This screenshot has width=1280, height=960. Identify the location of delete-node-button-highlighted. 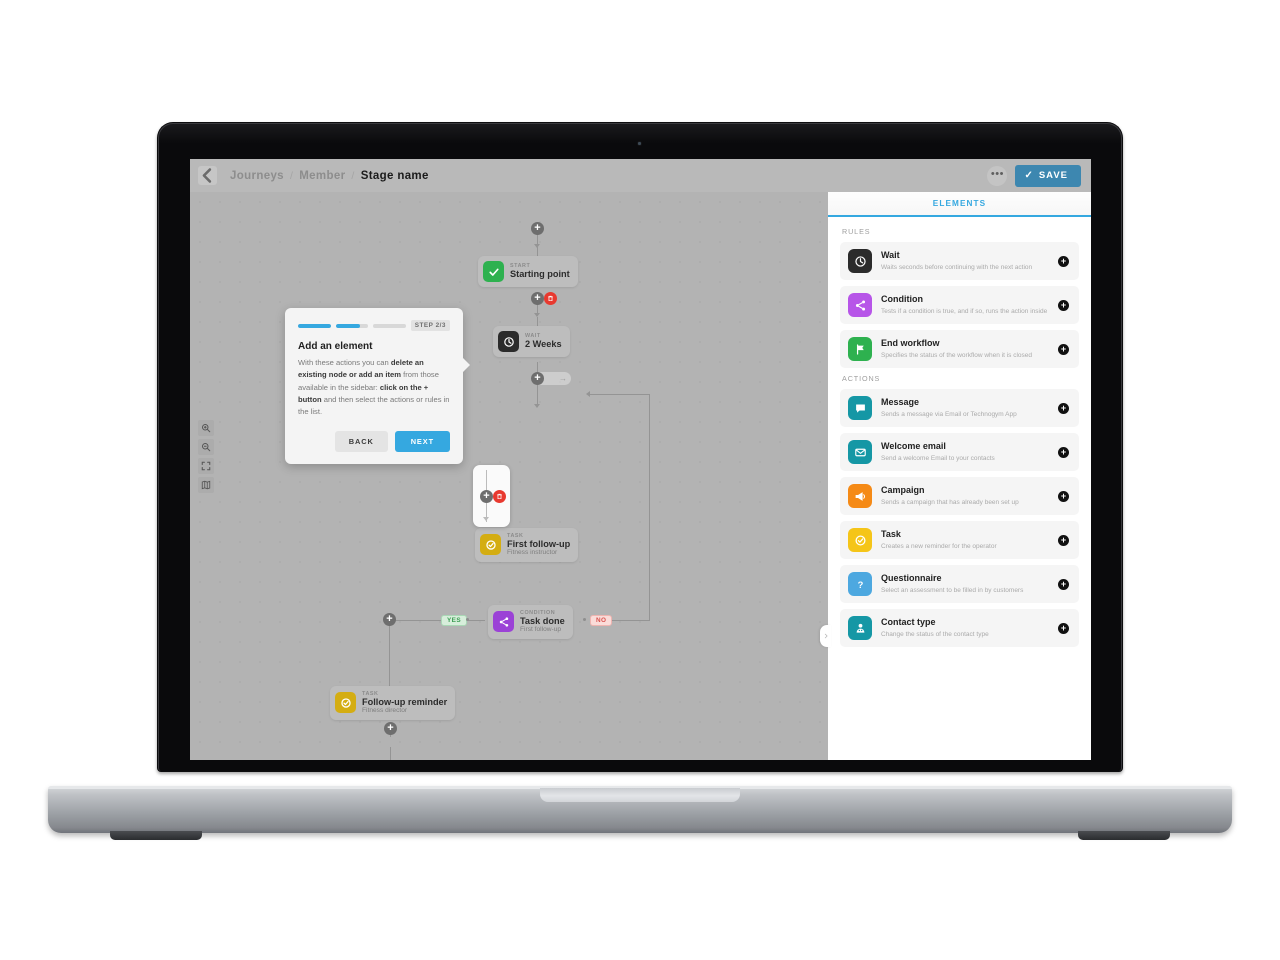
(499, 496).